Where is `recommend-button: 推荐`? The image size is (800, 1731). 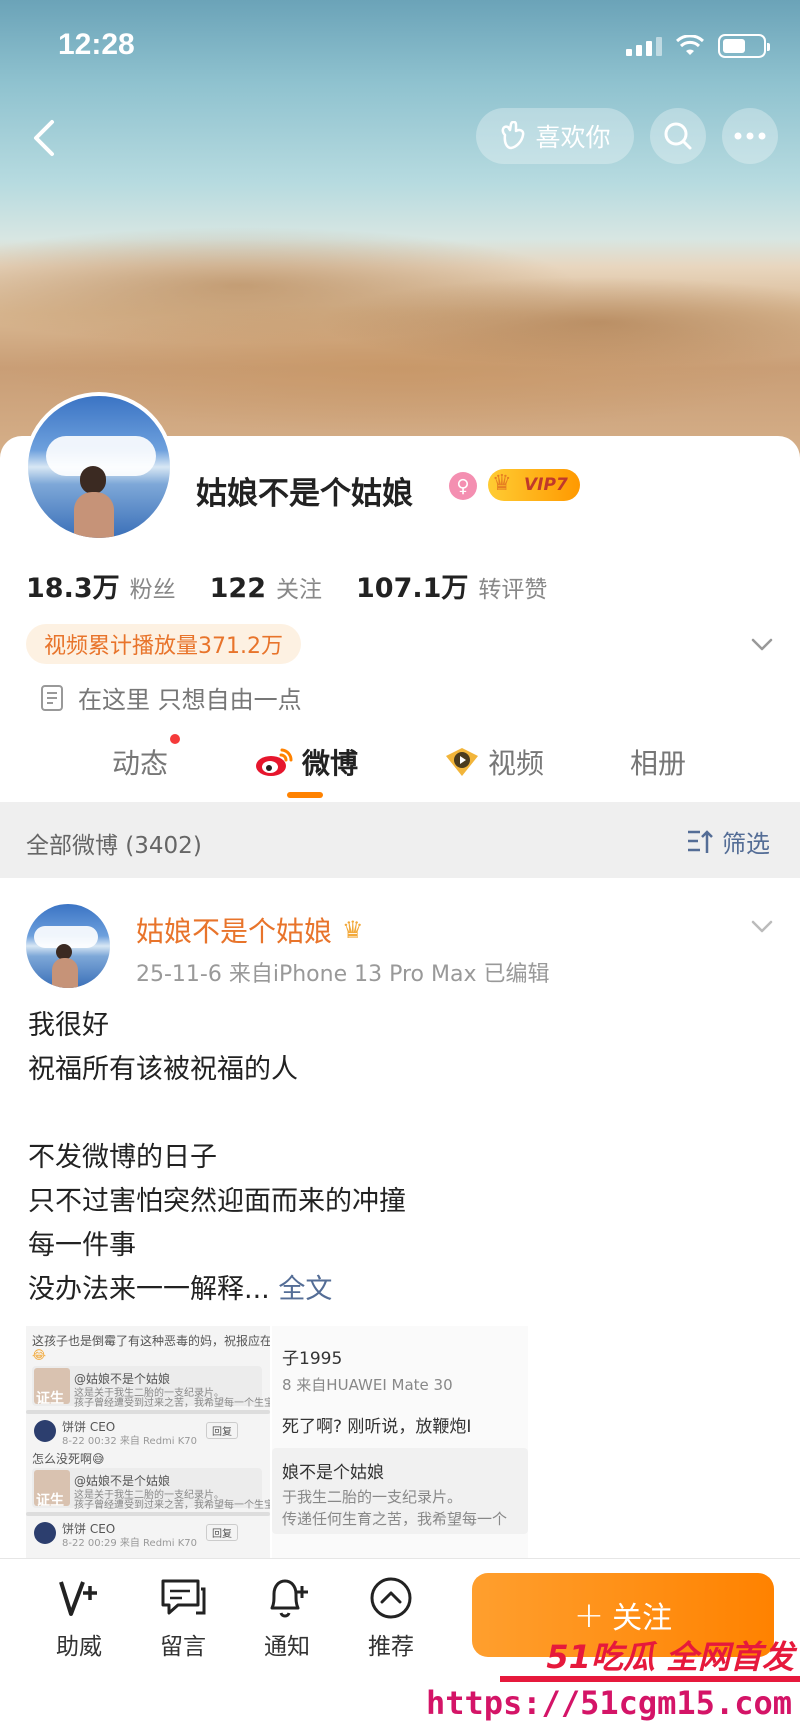
recommend-button: 推荐 is located at coordinates (391, 1618).